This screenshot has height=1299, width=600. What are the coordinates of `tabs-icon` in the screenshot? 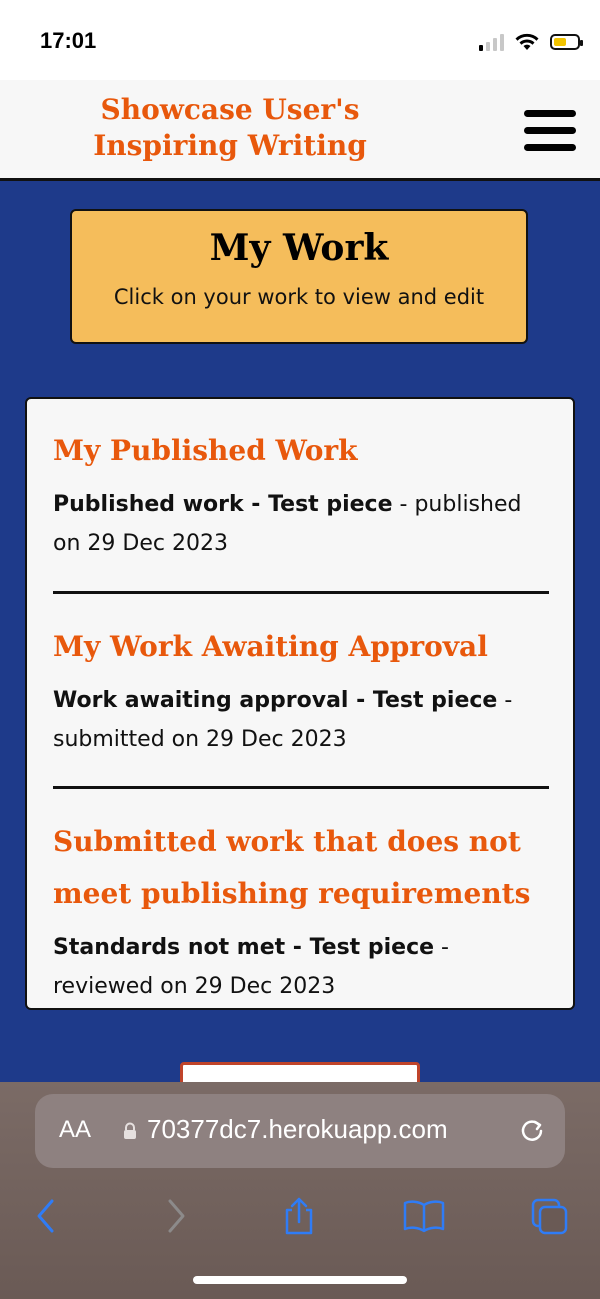 It's located at (549, 1216).